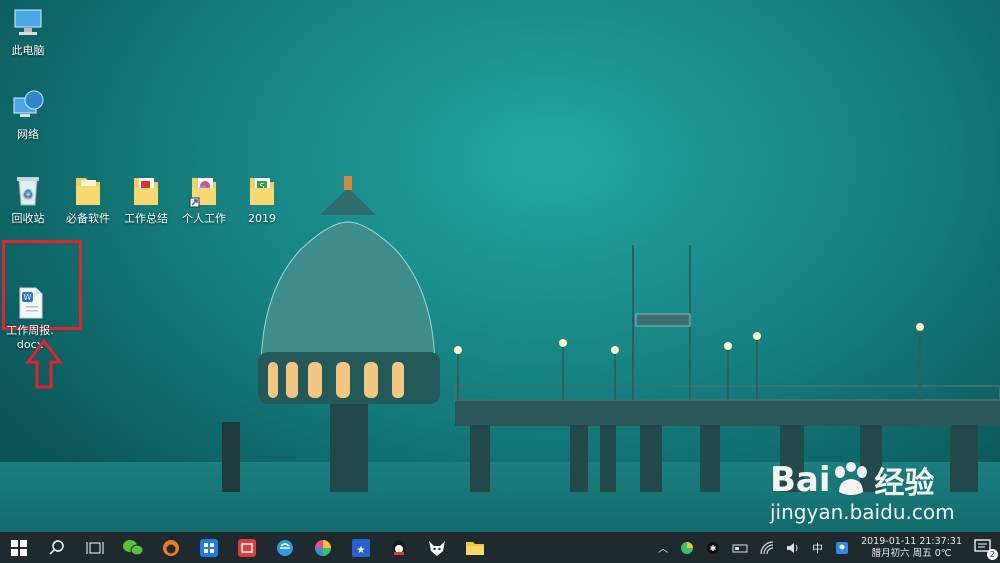  I want to click on qq-penguin-icon, so click(399, 547).